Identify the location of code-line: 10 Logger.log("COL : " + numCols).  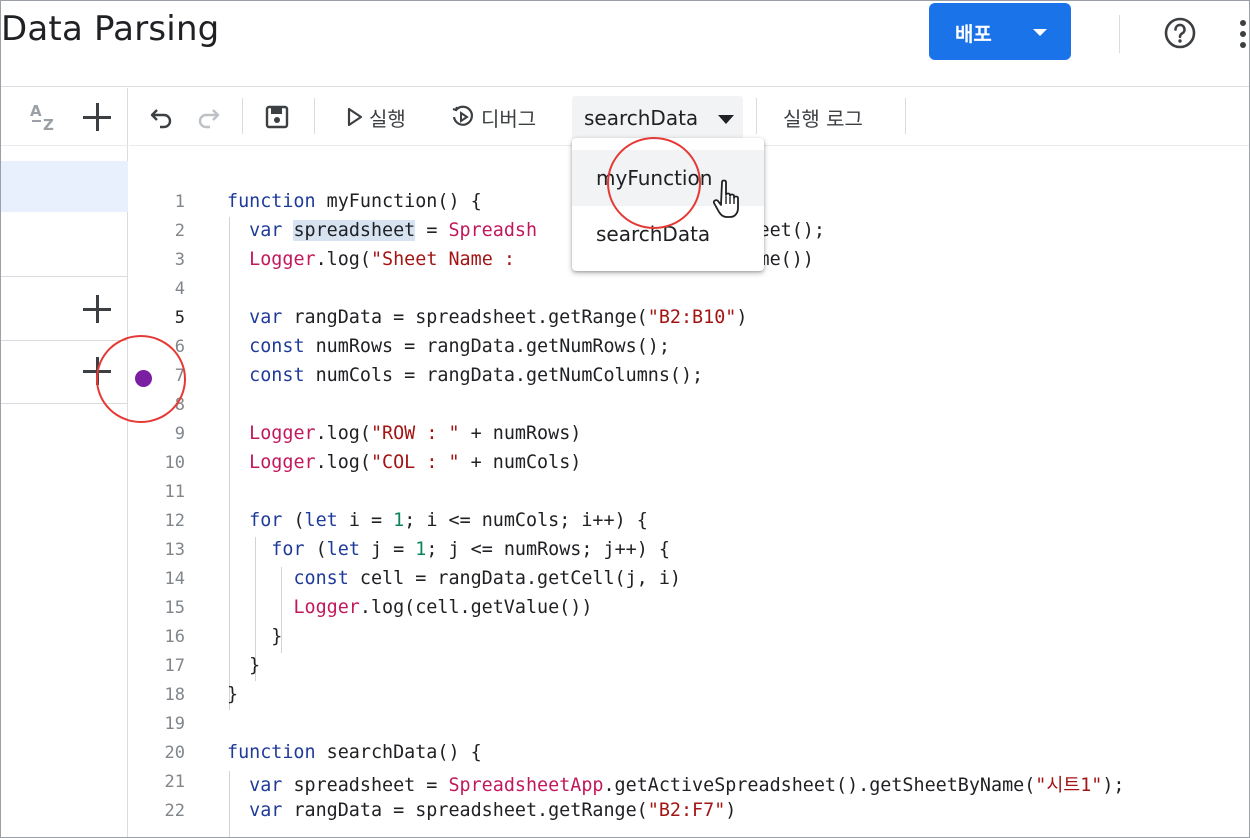
(689, 463).